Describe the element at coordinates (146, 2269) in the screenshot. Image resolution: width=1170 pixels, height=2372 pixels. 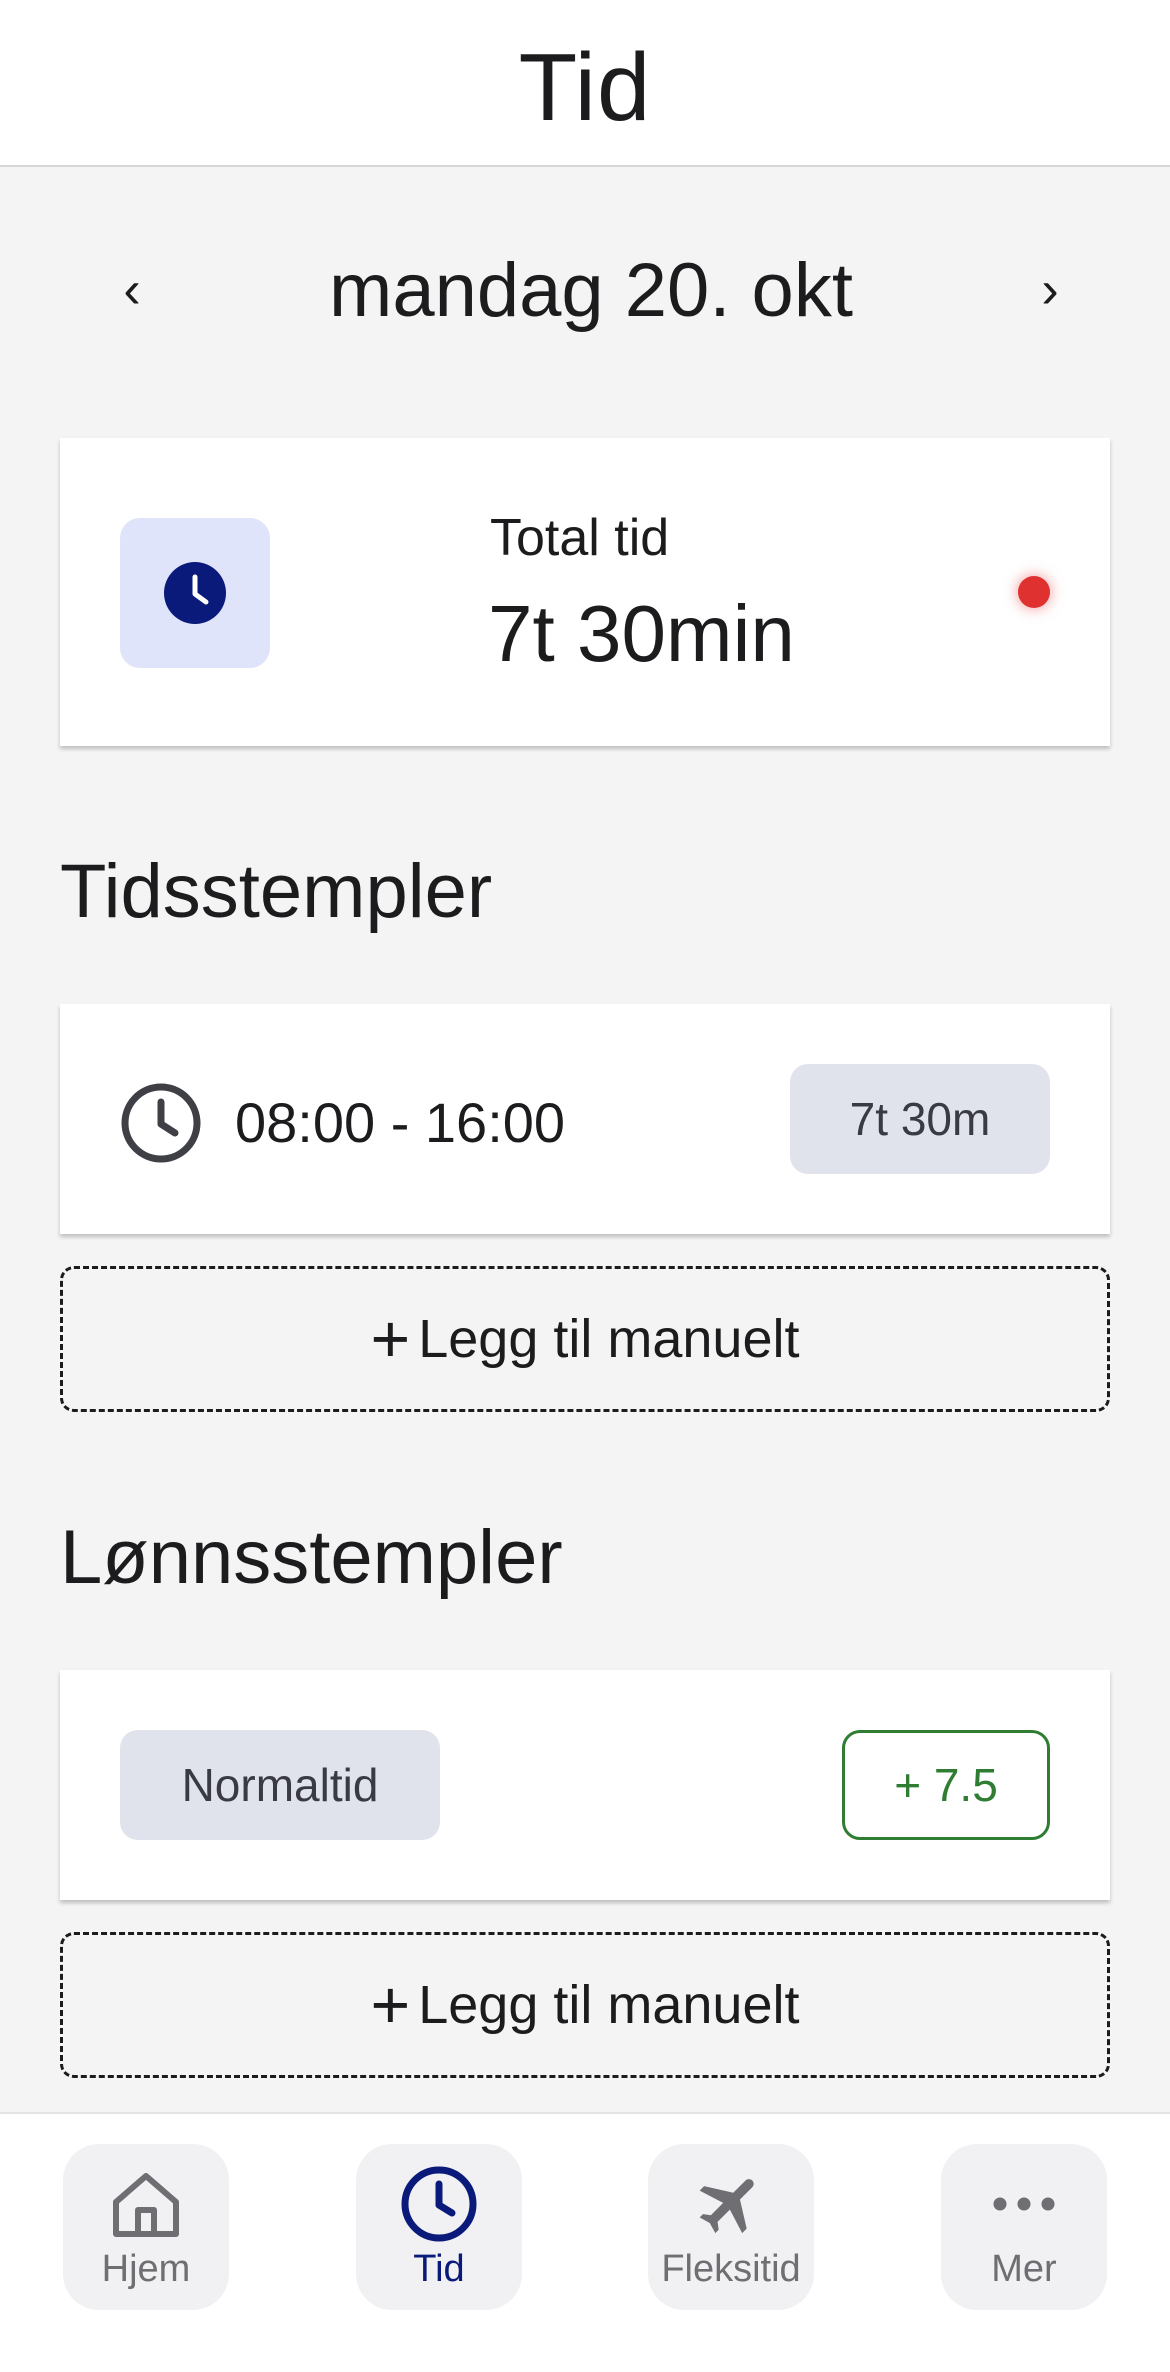
I see `tab-home-label: Hjem` at that location.